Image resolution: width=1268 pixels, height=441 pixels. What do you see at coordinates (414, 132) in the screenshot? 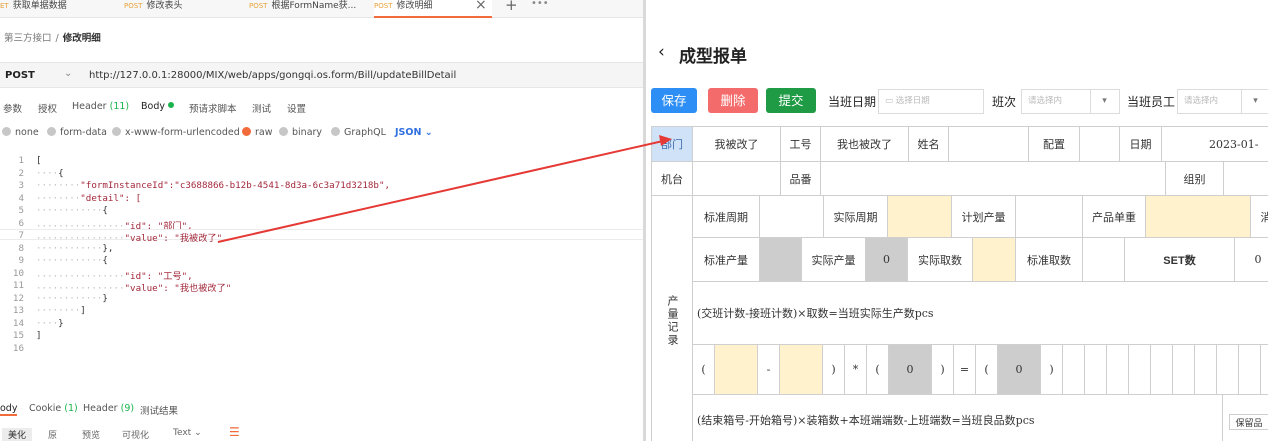
I see `body-format-select: JSON ⌄` at bounding box center [414, 132].